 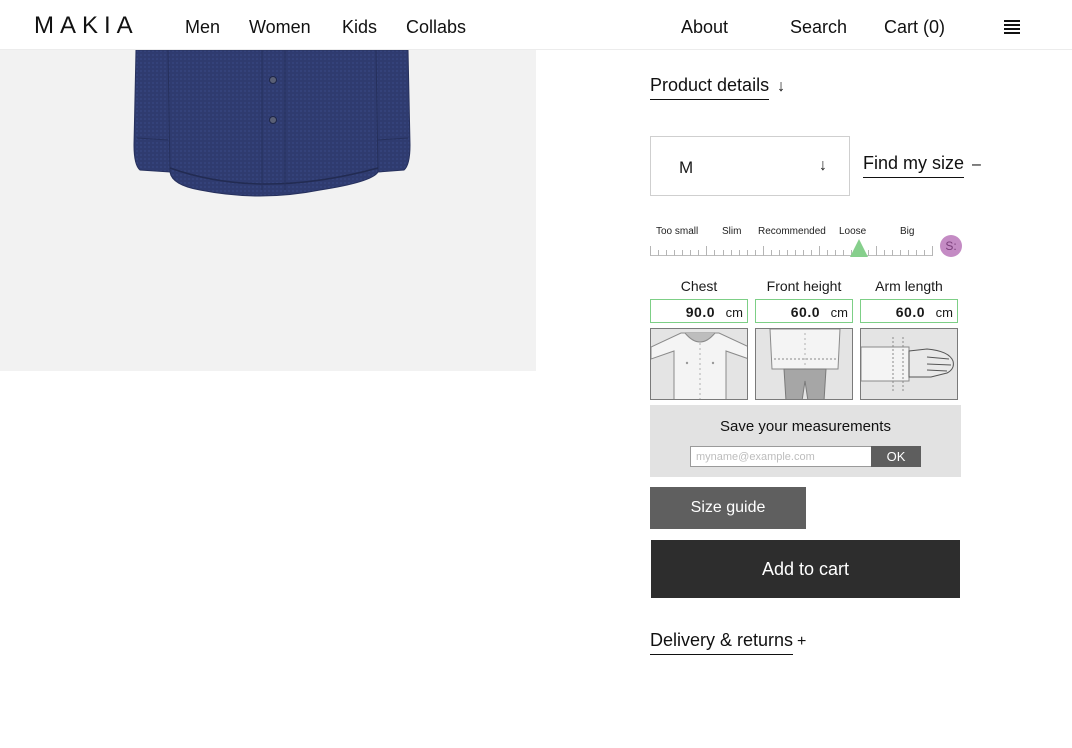 I want to click on chest-input: 90.0 cm, so click(x=699, y=311).